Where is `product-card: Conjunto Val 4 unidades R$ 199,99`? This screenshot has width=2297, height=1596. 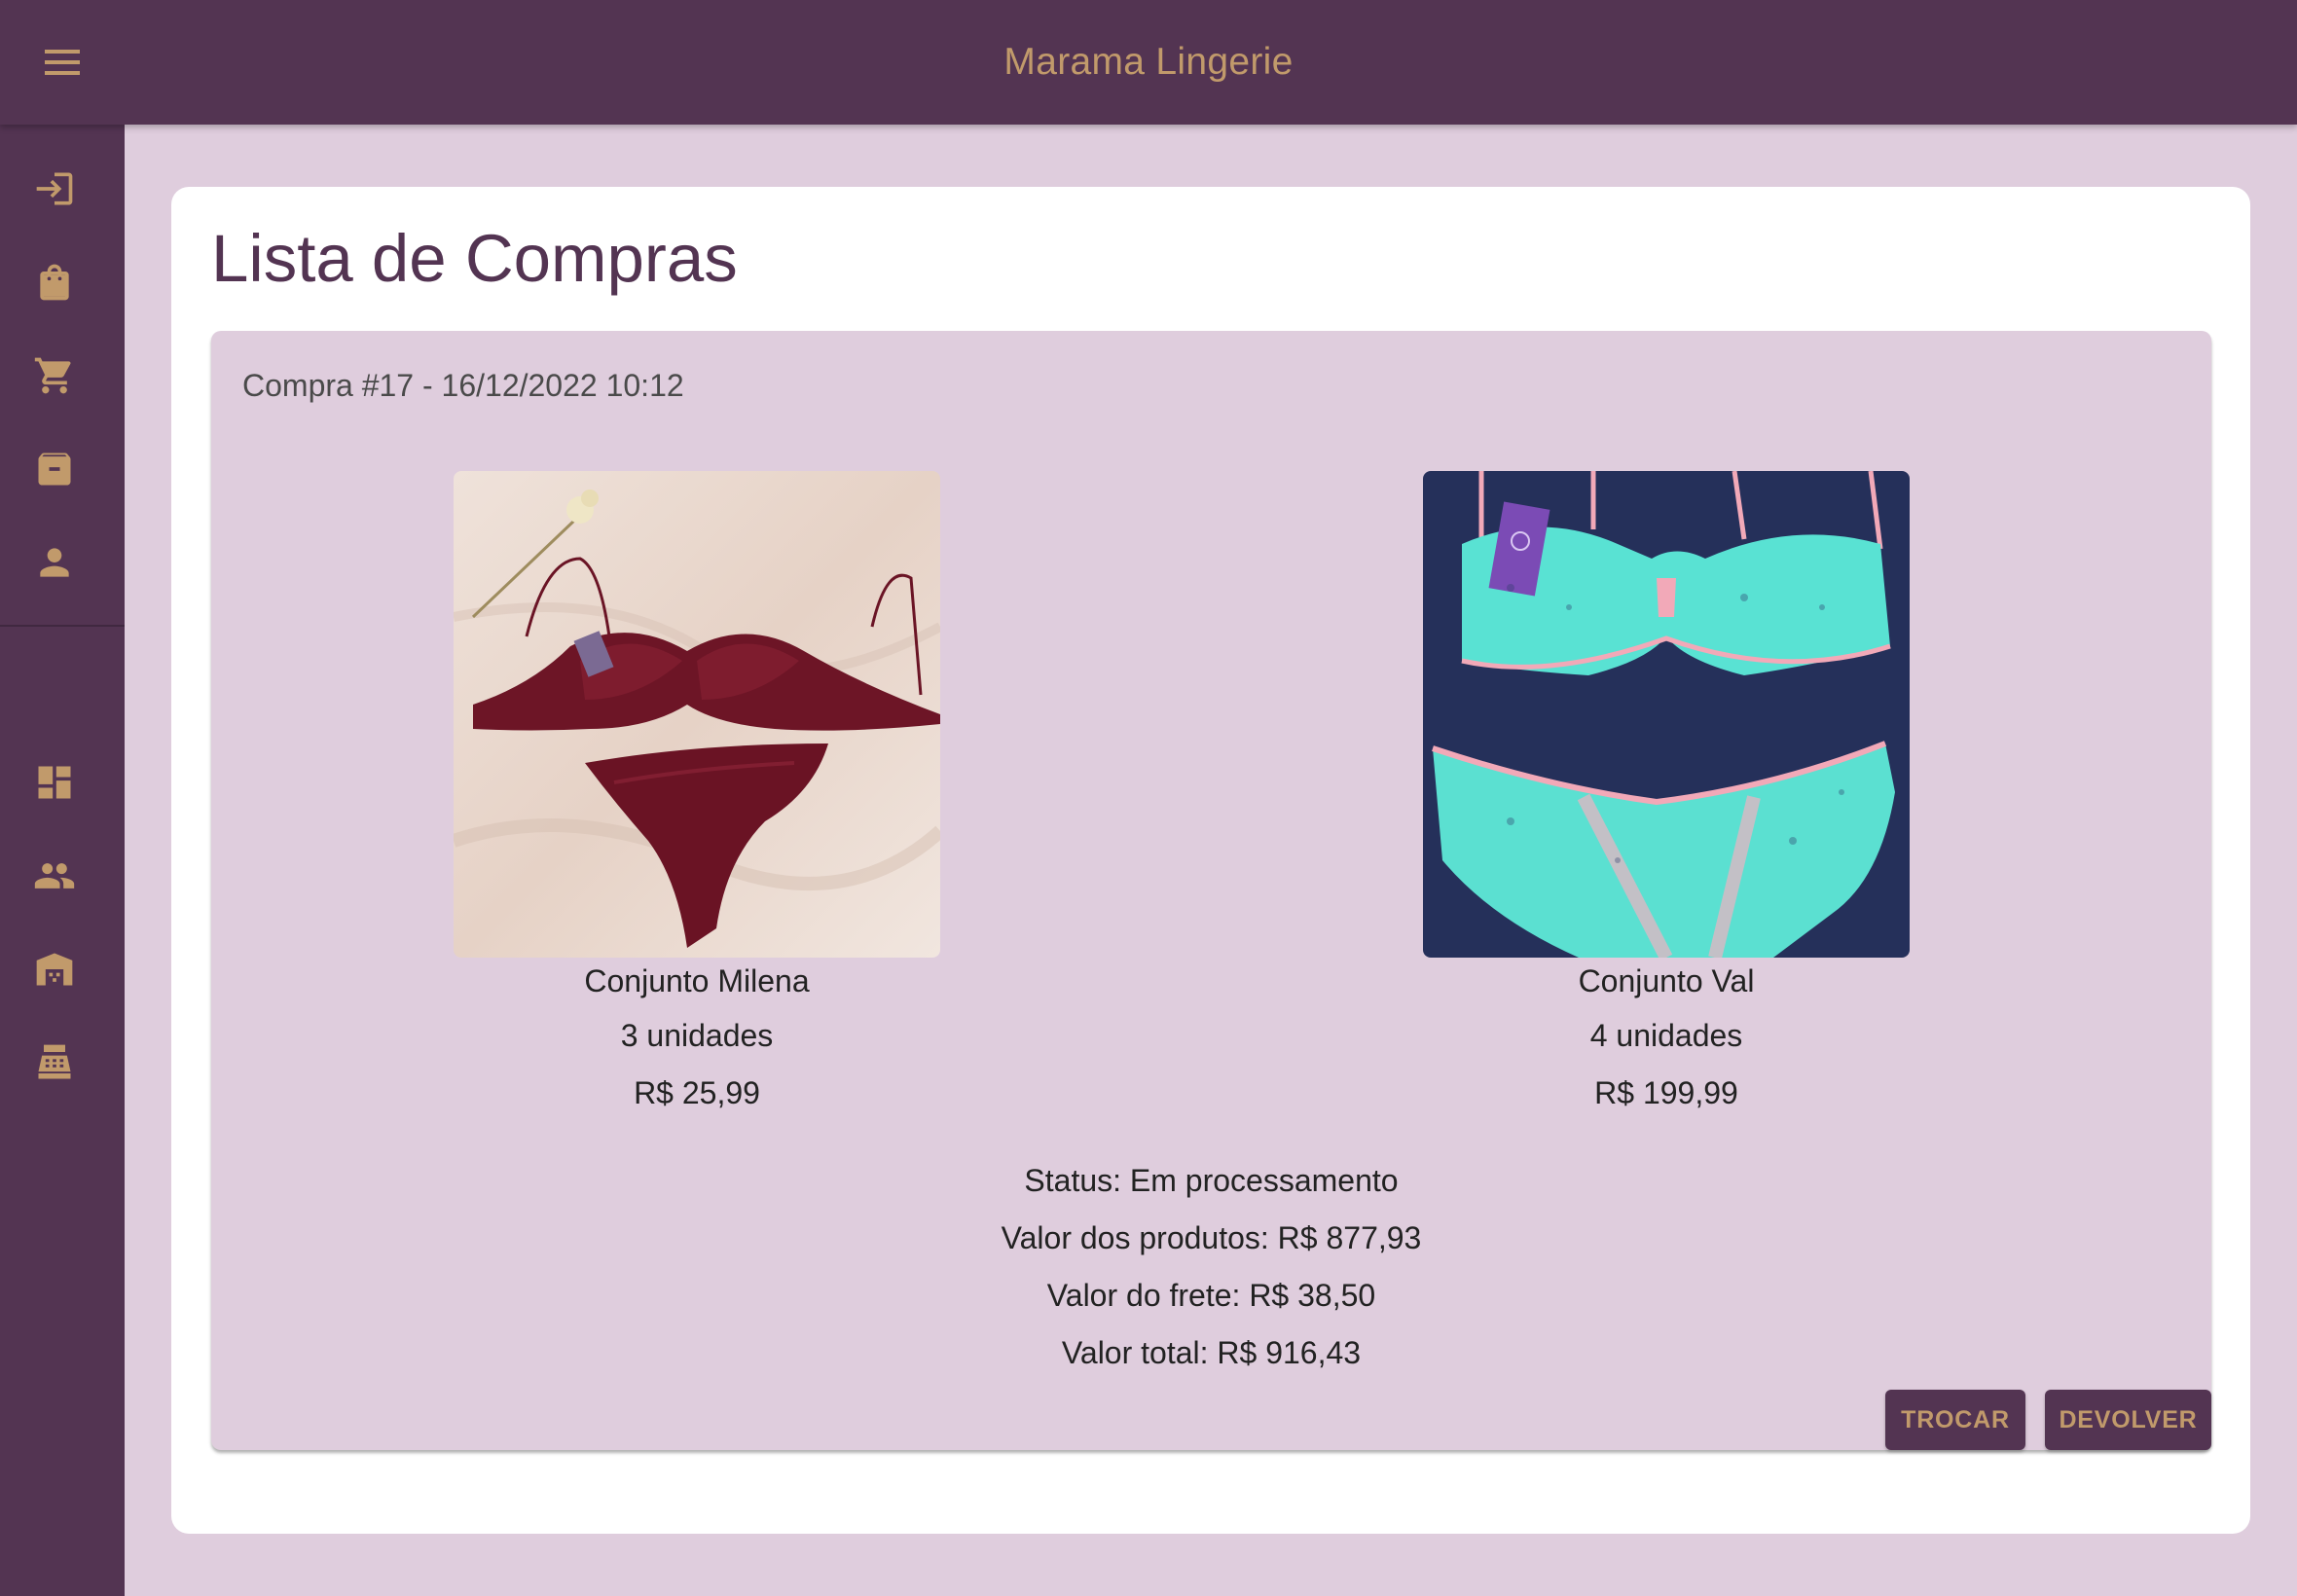
product-card: Conjunto Val 4 unidades R$ 199,99 is located at coordinates (1666, 790).